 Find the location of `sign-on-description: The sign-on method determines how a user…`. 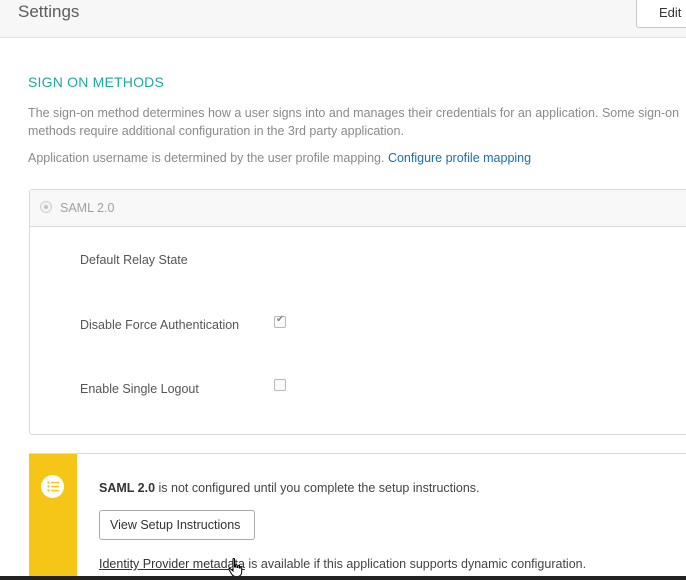

sign-on-description: The sign-on method determines how a user… is located at coordinates (354, 122).